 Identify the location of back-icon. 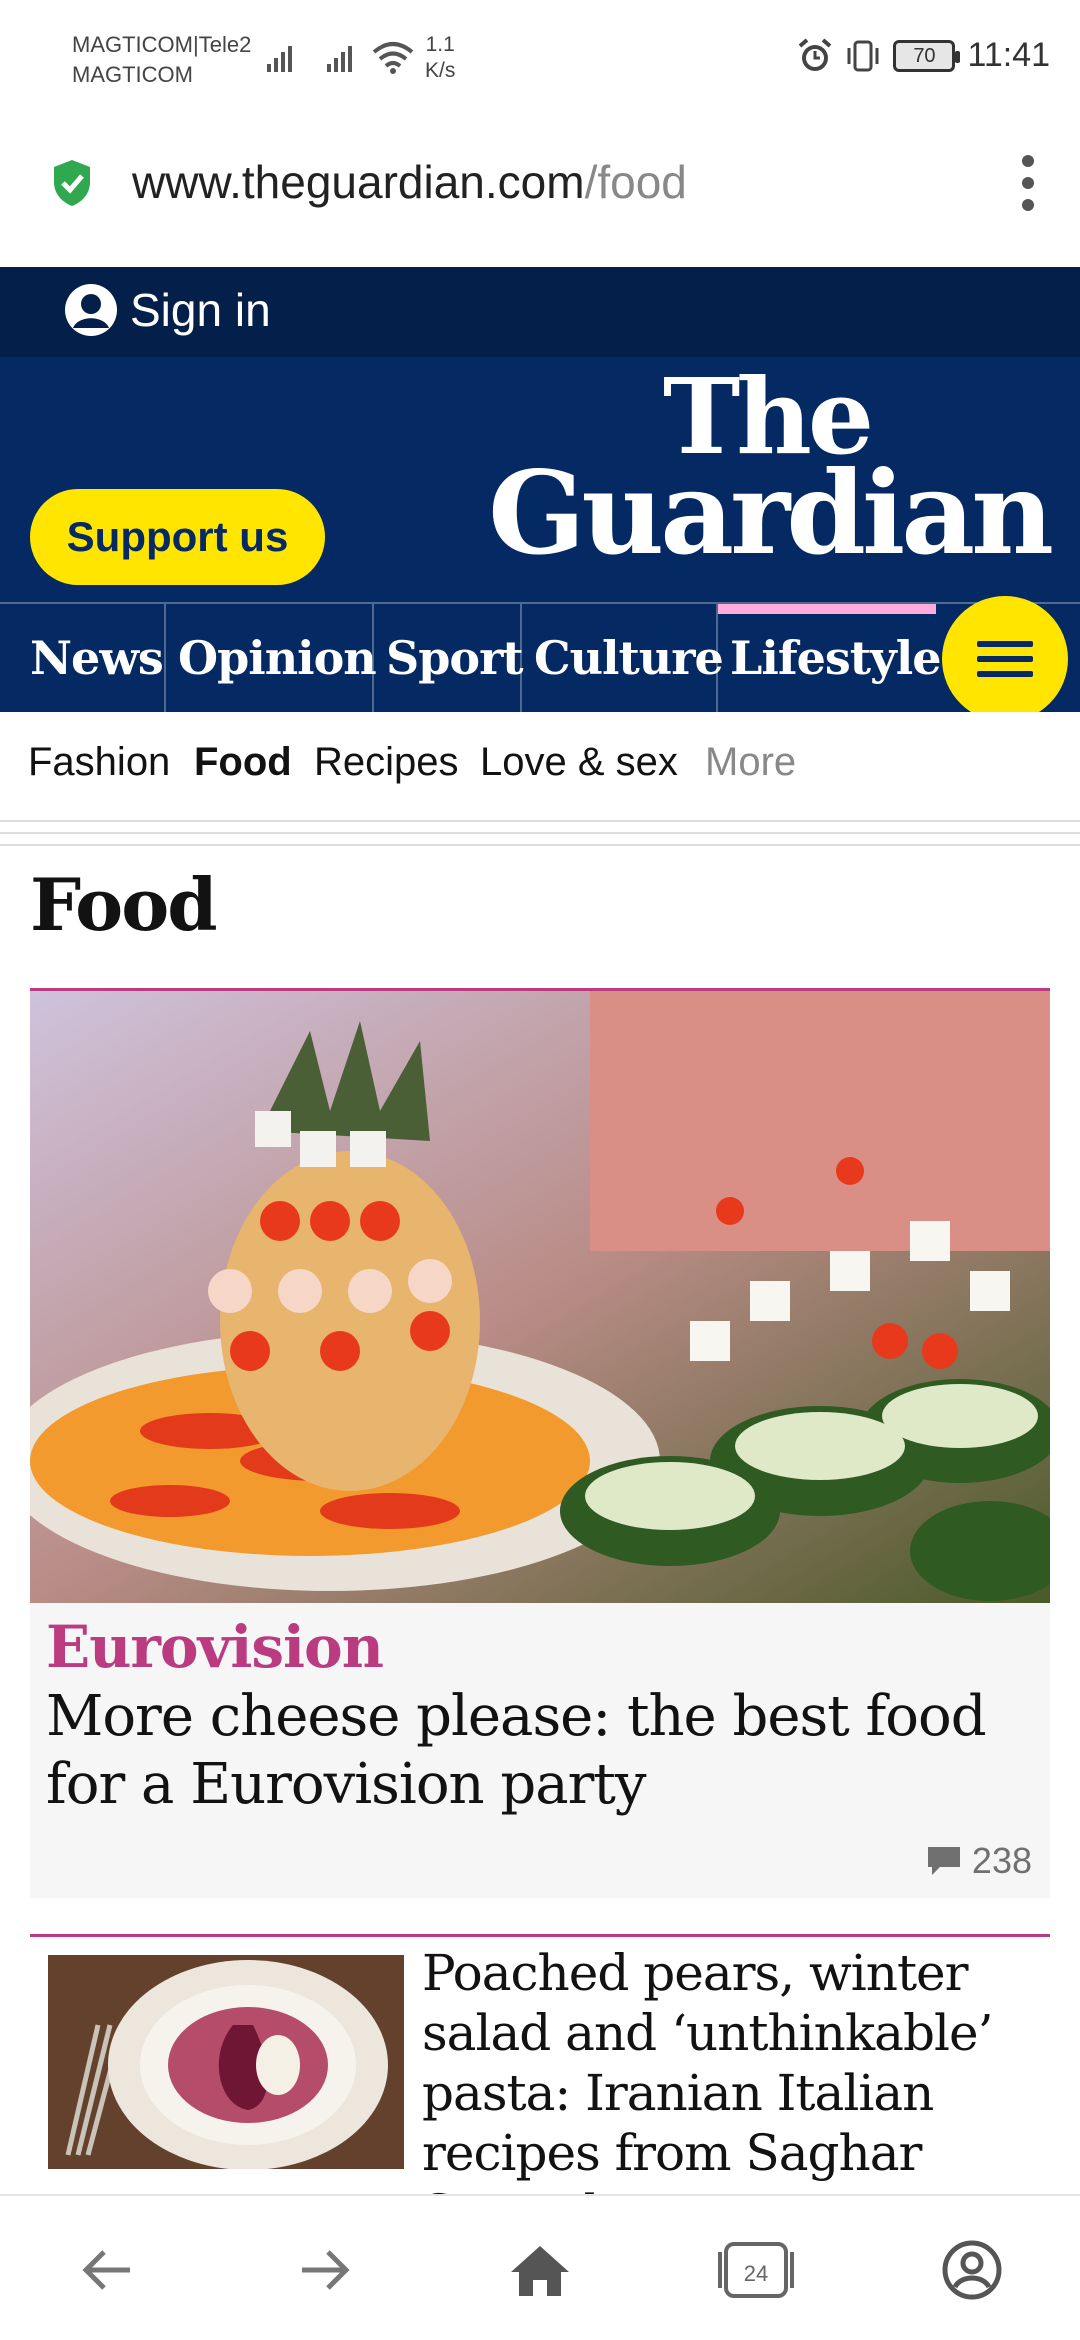
(108, 2270).